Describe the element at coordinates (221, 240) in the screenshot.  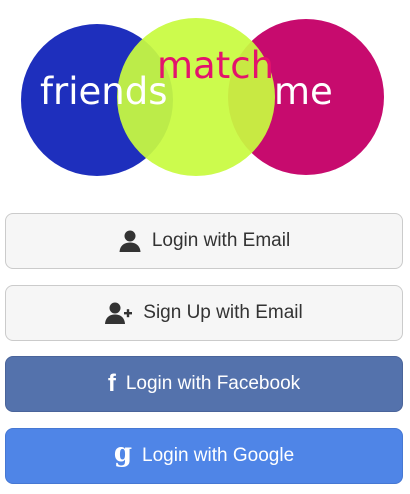
I see `login-with-email-label: Login with Email` at that location.